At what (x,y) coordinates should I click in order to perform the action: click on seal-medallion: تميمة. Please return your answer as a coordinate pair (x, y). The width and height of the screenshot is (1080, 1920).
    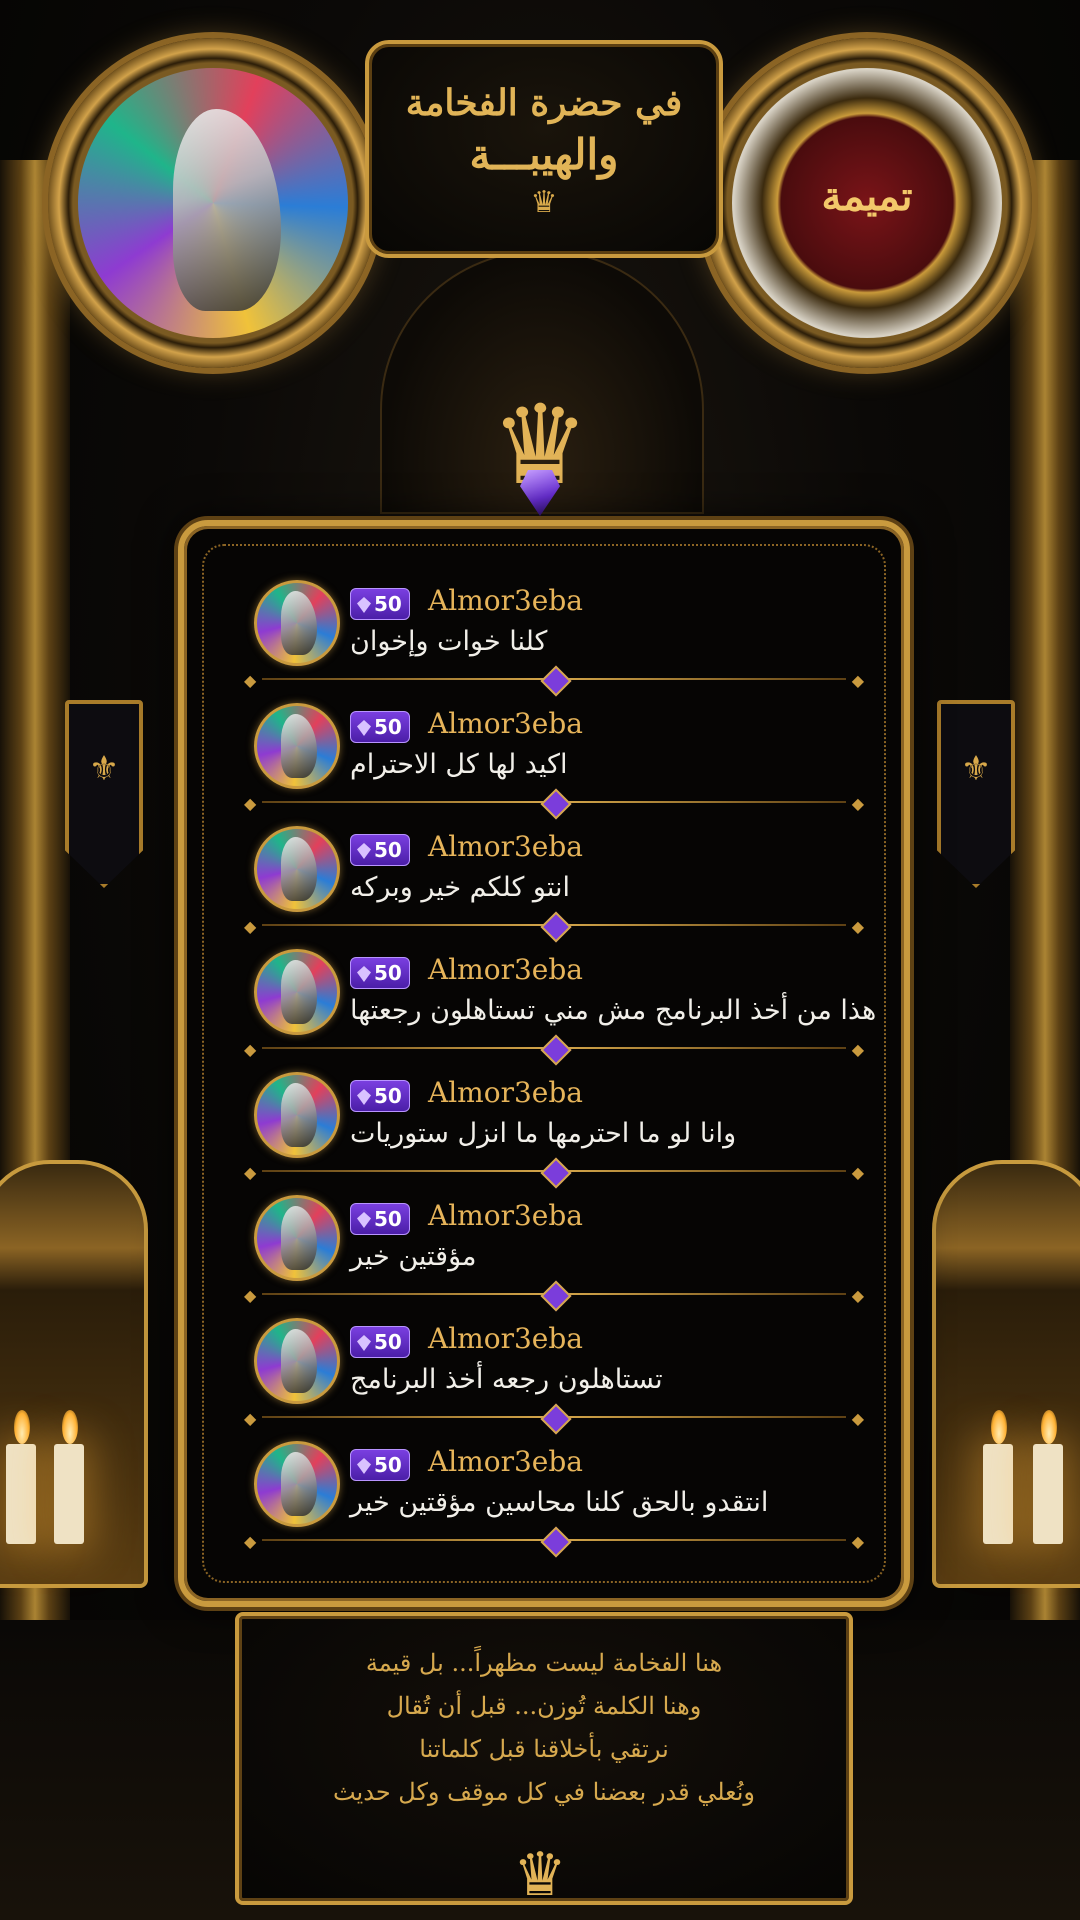
    Looking at the image, I should click on (867, 203).